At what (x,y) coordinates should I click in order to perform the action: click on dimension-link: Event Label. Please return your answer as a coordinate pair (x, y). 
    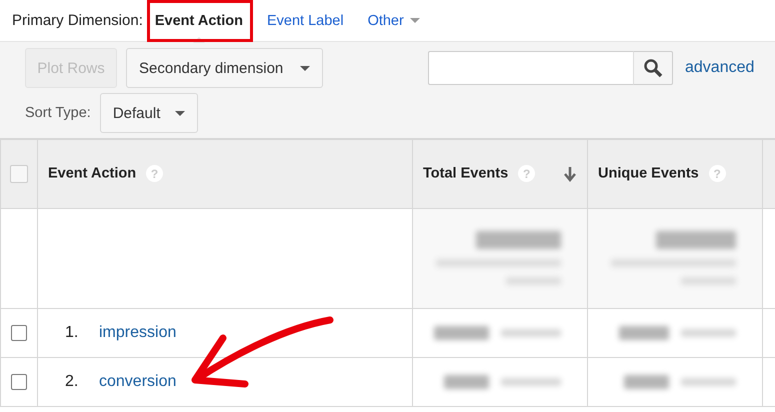
    Looking at the image, I should click on (305, 20).